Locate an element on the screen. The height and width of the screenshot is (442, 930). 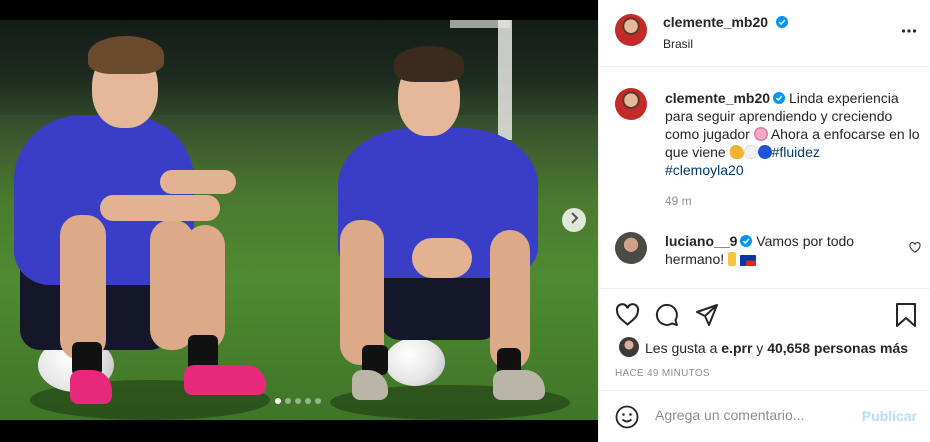
smiley-icon is located at coordinates (627, 419).